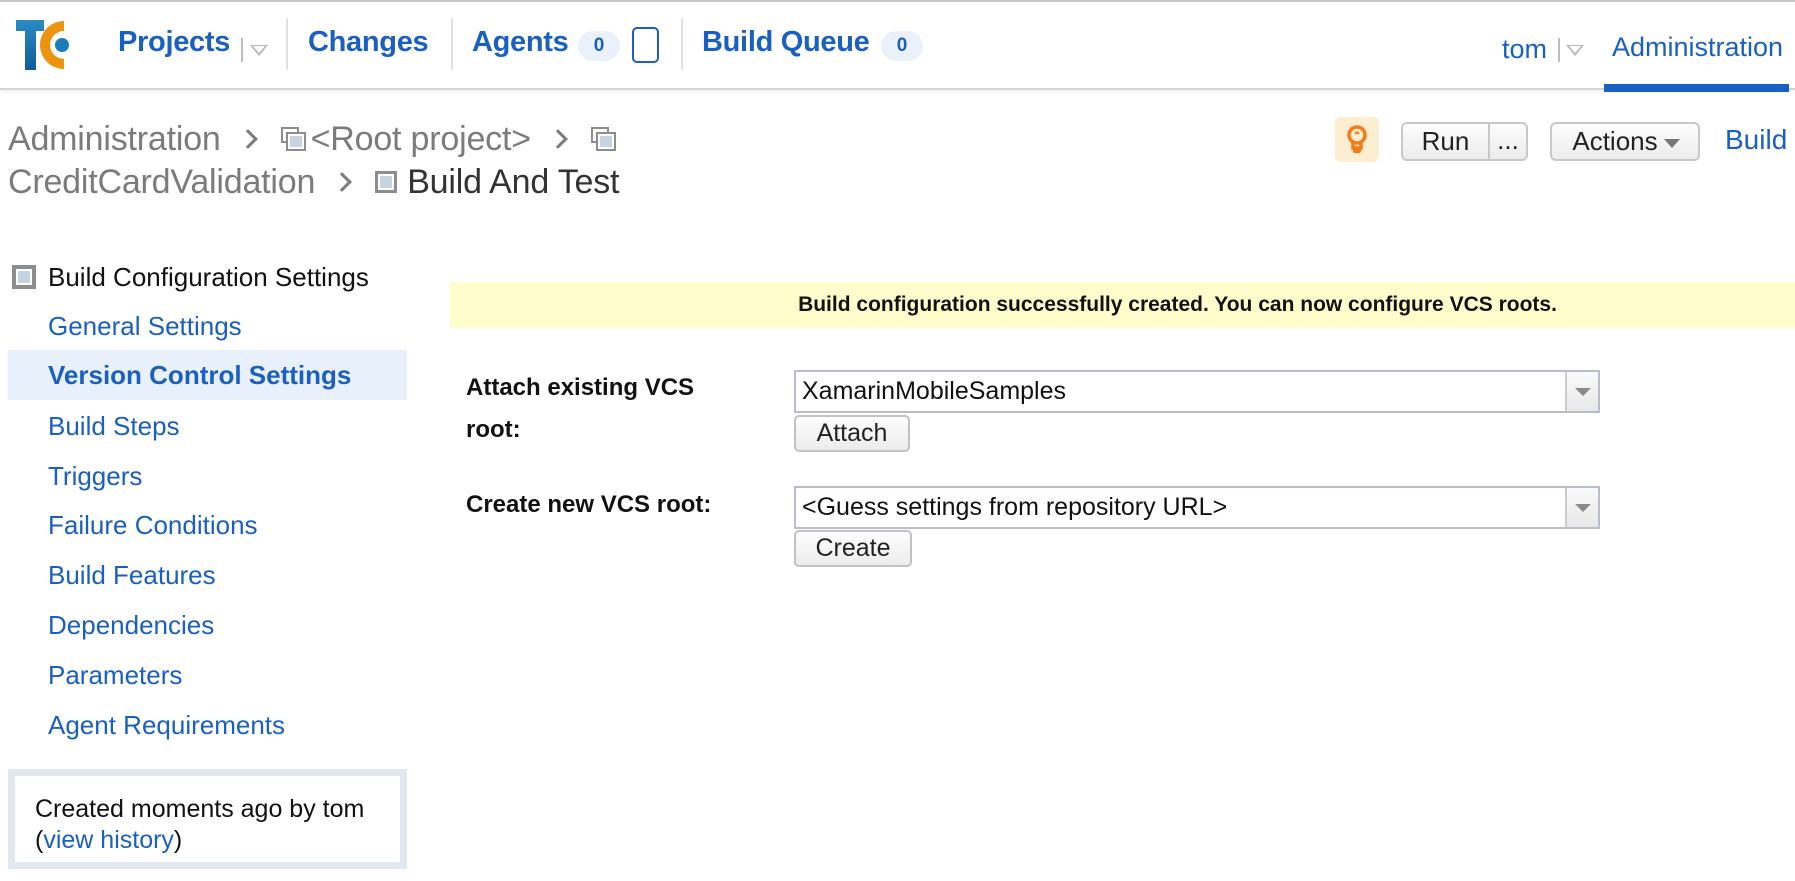 Image resolution: width=1795 pixels, height=881 pixels. Describe the element at coordinates (520, 42) in the screenshot. I see `nav-agents: Agents` at that location.